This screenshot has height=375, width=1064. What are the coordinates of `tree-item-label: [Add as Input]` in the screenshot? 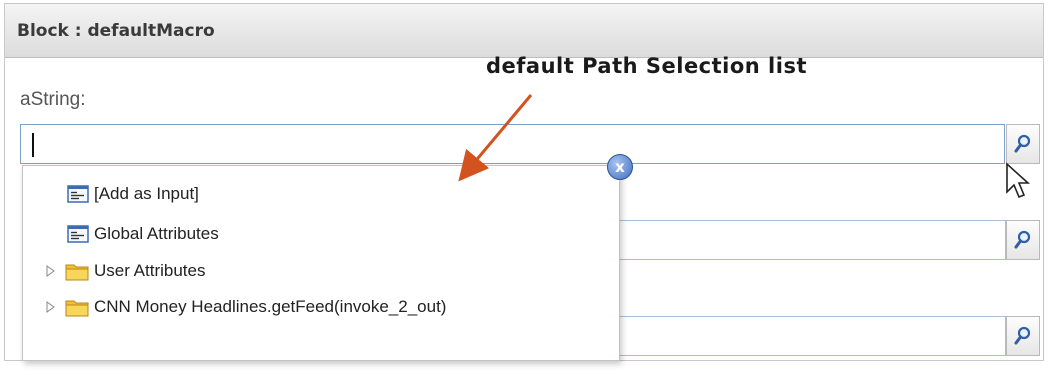 It's located at (146, 193).